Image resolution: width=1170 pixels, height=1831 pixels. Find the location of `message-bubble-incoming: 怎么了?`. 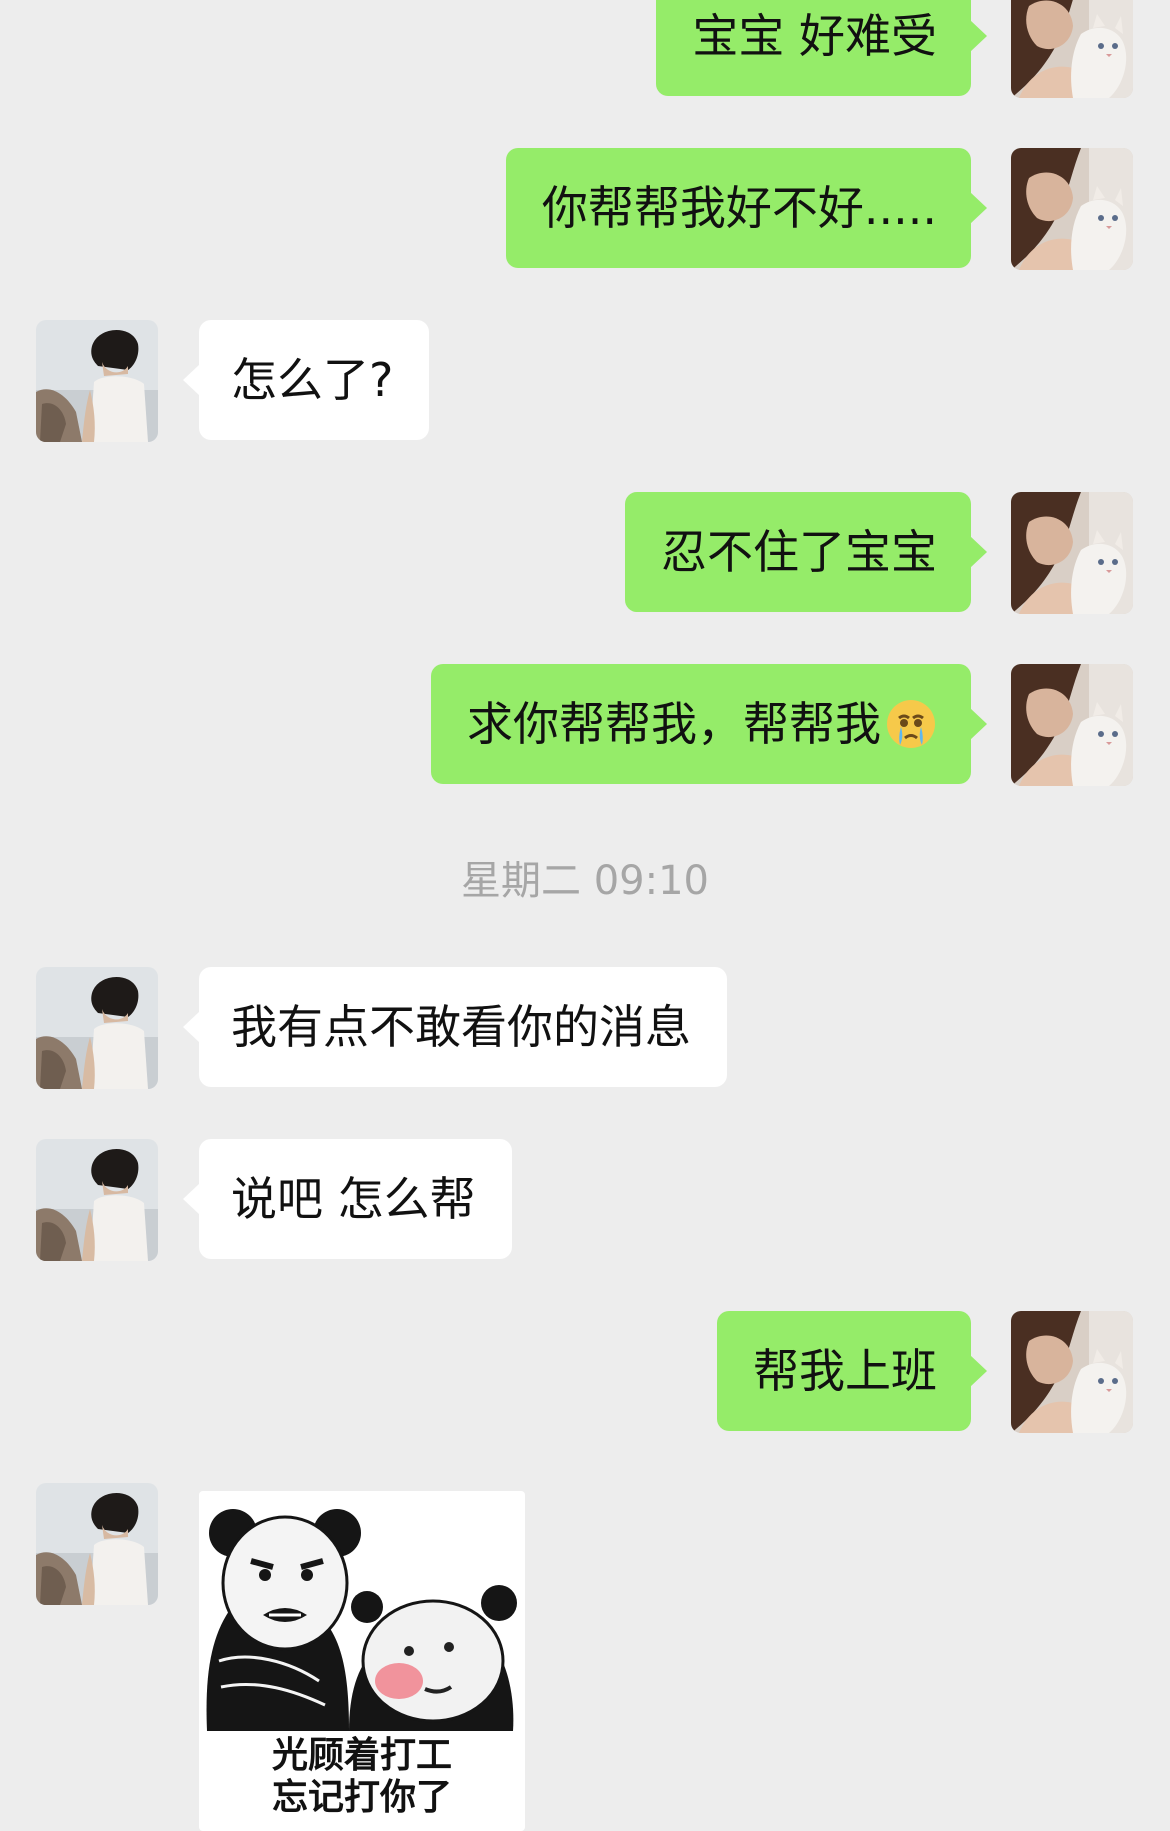

message-bubble-incoming: 怎么了? is located at coordinates (306, 380).